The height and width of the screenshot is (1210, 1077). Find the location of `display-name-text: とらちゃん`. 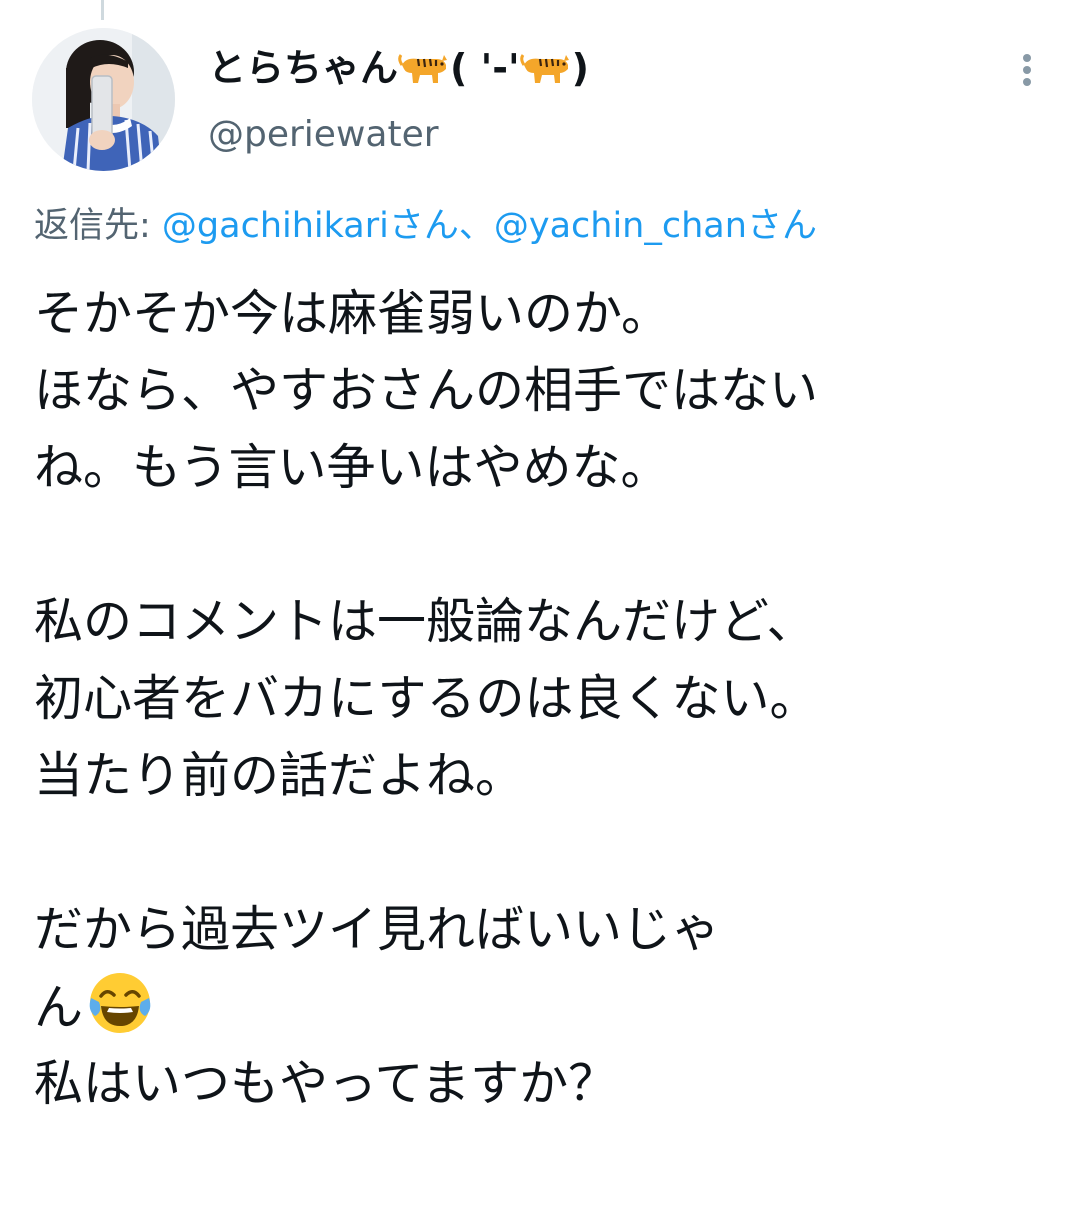

display-name-text: とらちゃん is located at coordinates (303, 68).